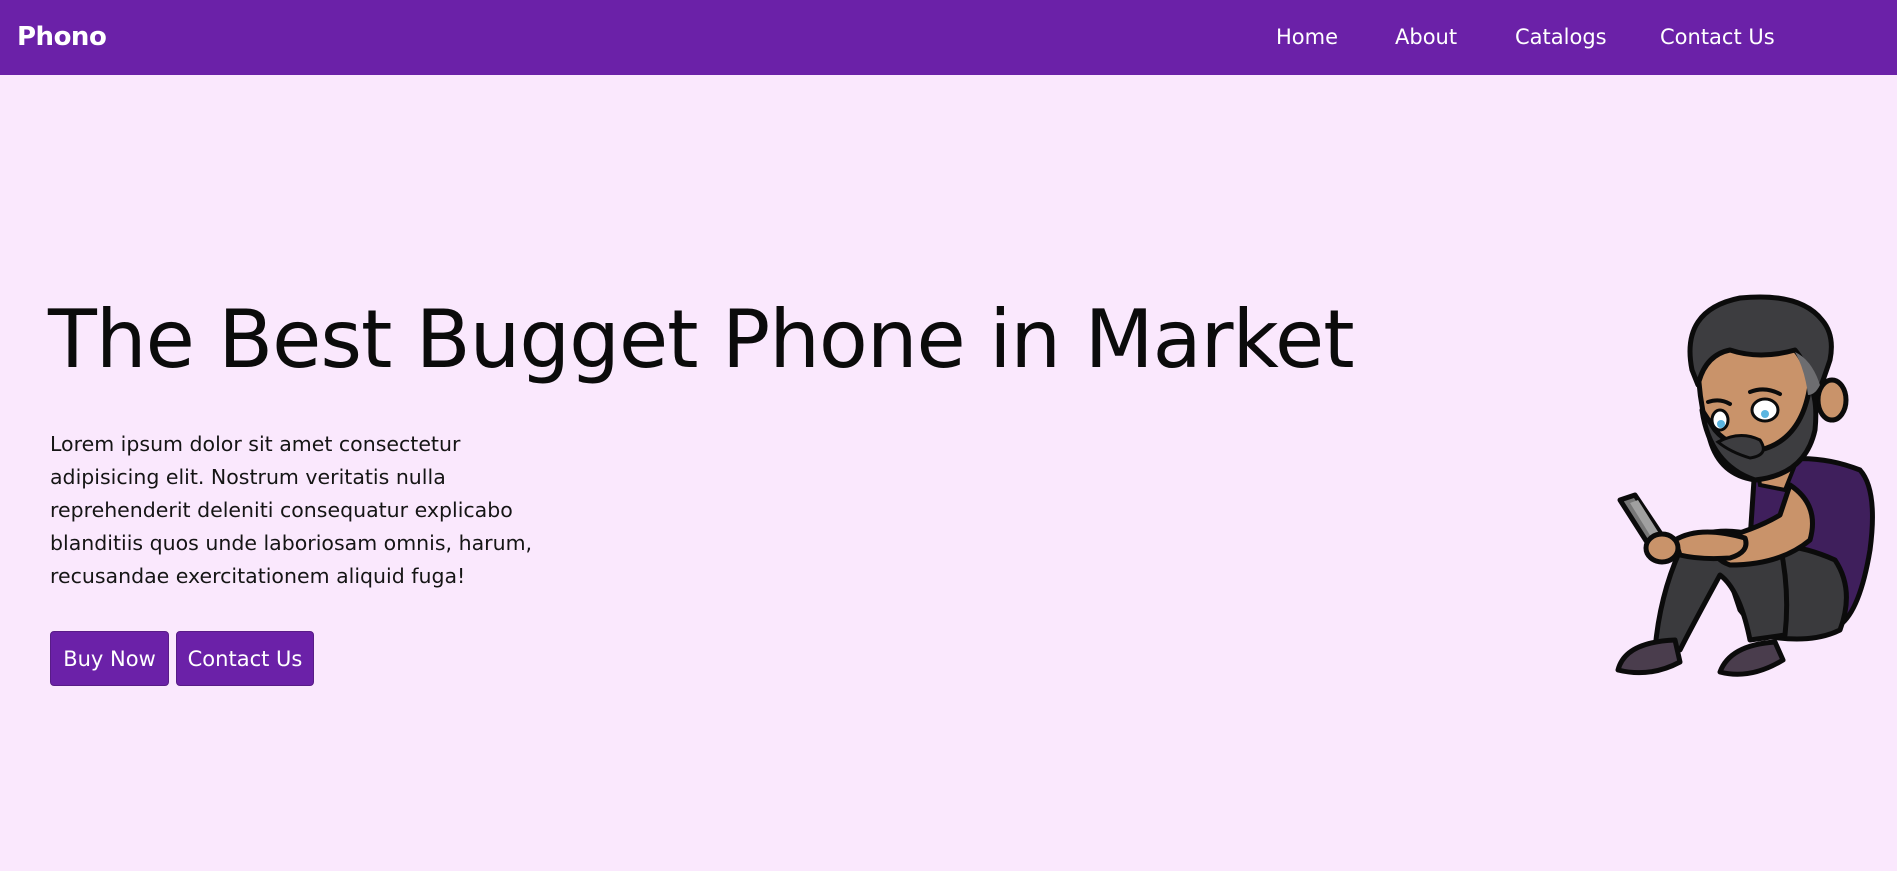 This screenshot has width=1897, height=871. What do you see at coordinates (109, 658) in the screenshot?
I see `buy-now-button: Buy Now` at bounding box center [109, 658].